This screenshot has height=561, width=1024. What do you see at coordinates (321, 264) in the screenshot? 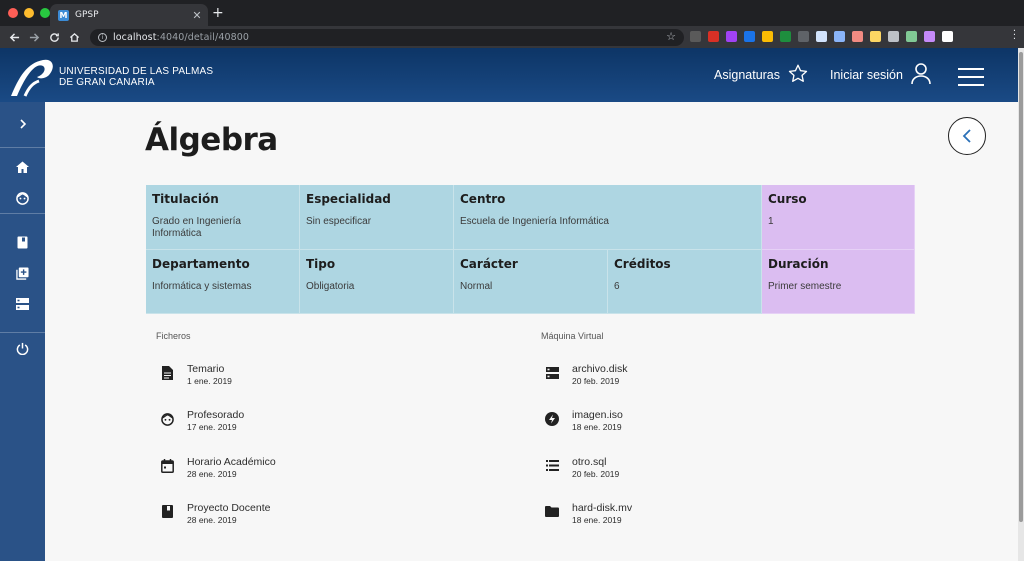
I see `cell-heading: Tipo` at bounding box center [321, 264].